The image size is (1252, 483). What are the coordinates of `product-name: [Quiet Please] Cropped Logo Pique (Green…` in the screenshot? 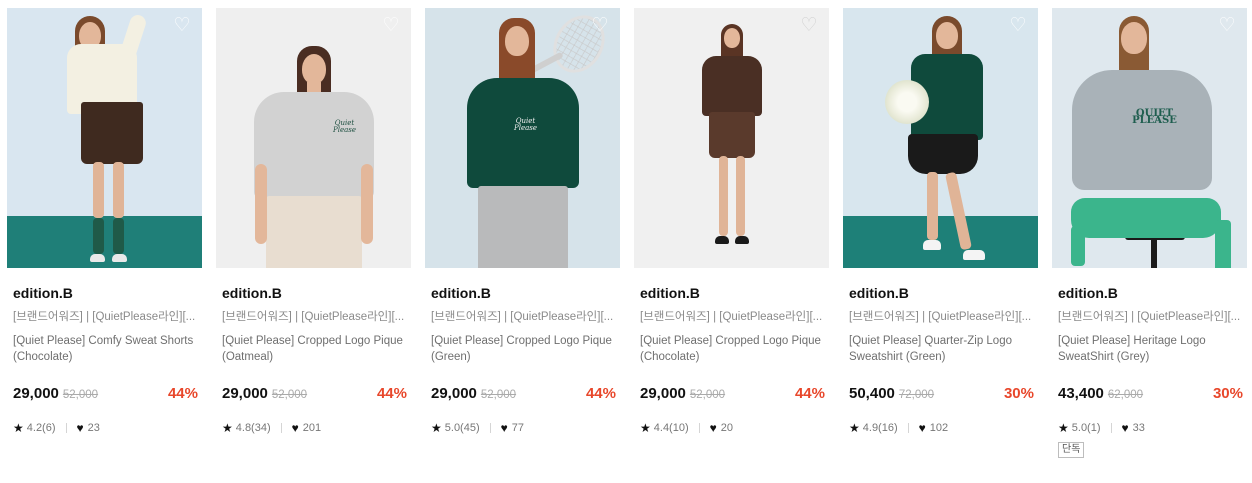 It's located at (522, 349).